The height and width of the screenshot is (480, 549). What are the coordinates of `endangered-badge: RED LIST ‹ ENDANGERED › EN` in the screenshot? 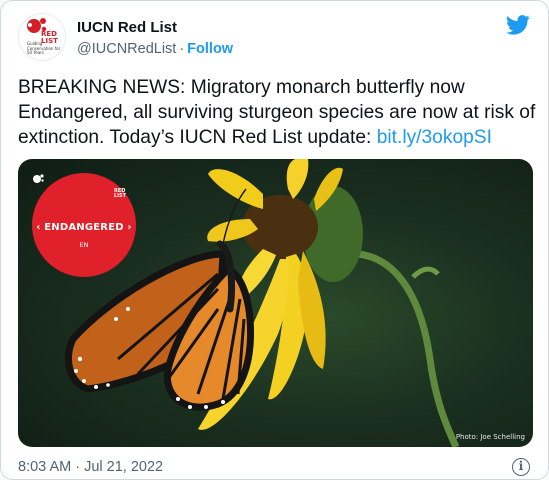 It's located at (84, 225).